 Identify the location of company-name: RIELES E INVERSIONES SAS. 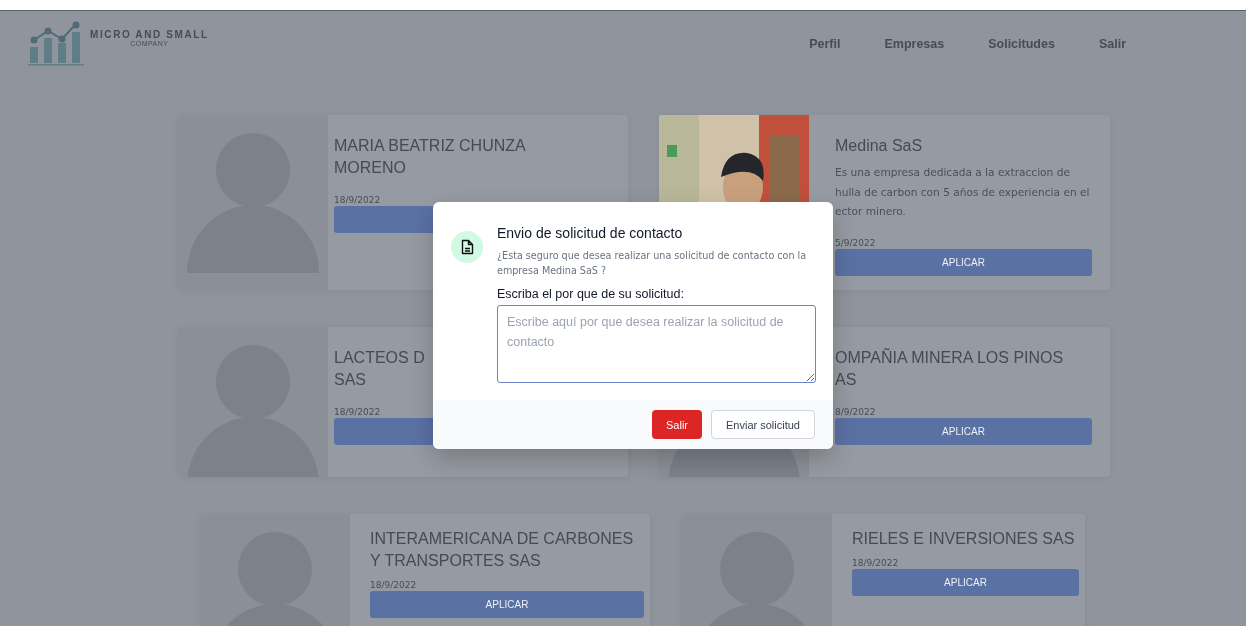
(964, 539).